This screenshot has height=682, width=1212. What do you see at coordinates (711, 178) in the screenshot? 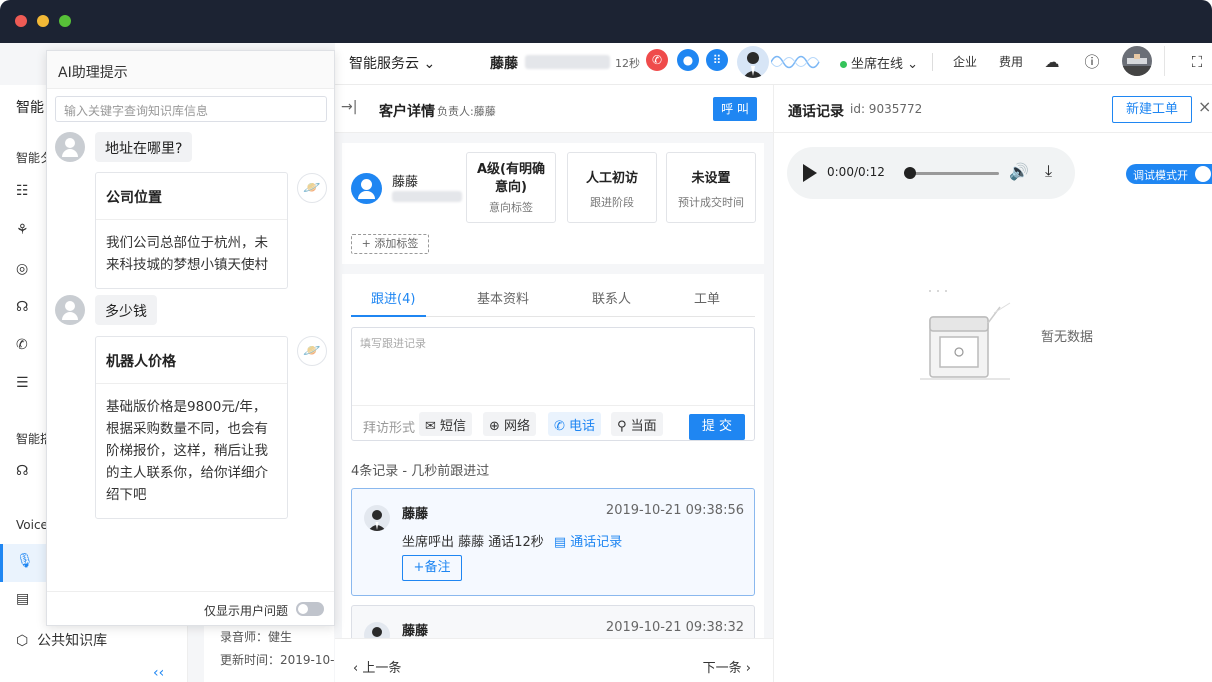
I see `deal-time-value: 未设置` at bounding box center [711, 178].